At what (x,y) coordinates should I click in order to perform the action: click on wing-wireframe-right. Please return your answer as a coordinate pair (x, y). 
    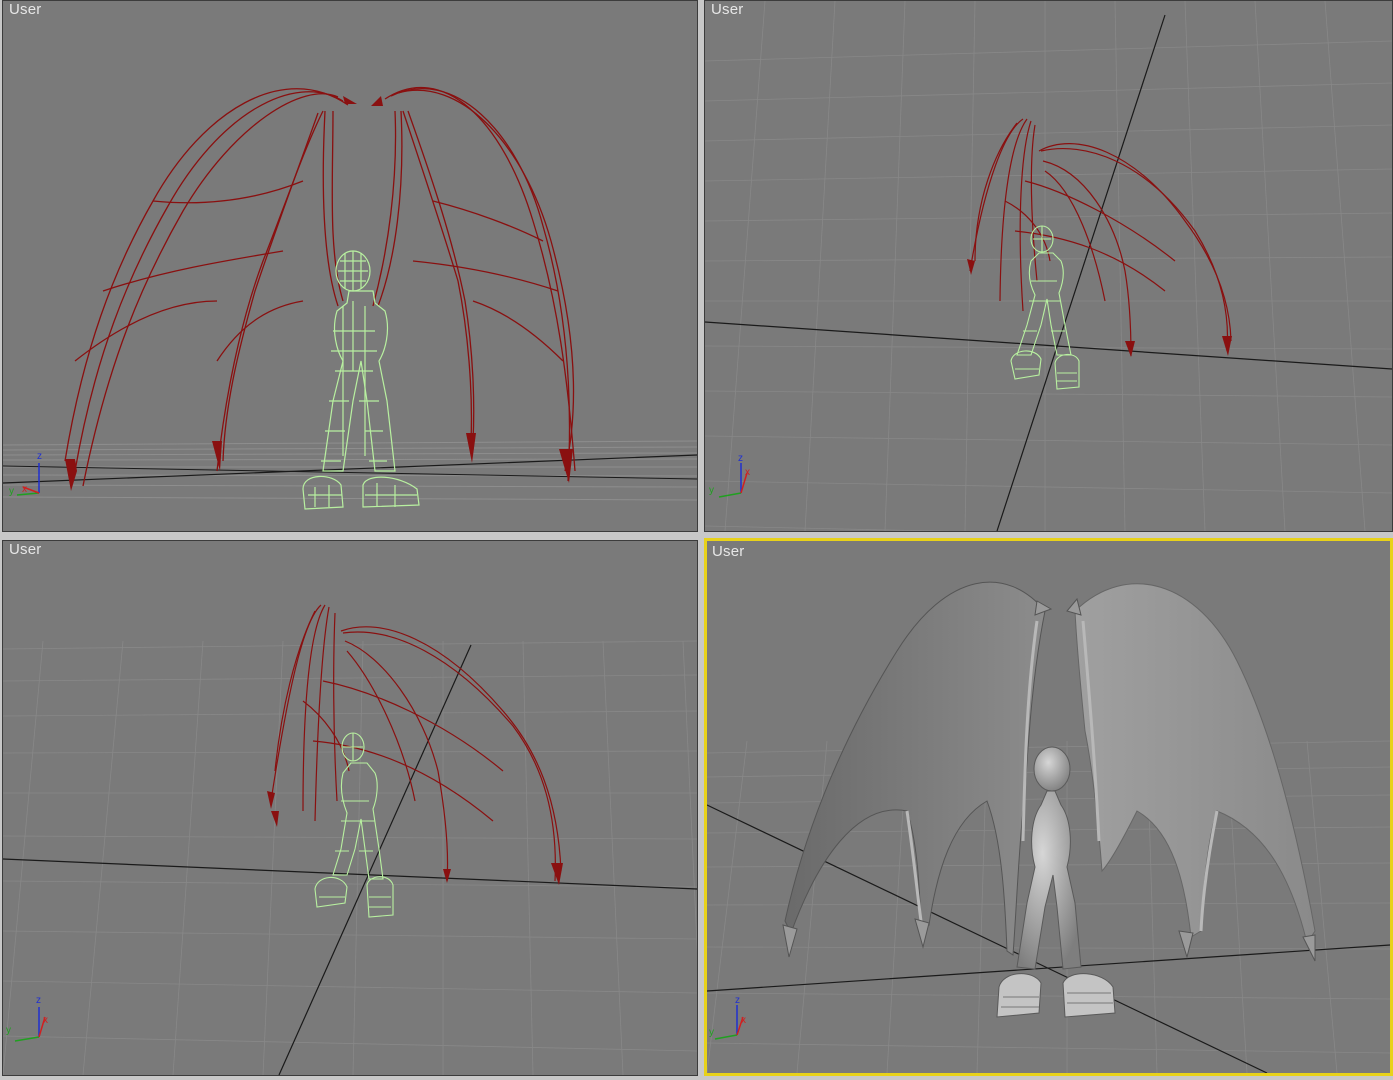
    Looking at the image, I should click on (474, 284).